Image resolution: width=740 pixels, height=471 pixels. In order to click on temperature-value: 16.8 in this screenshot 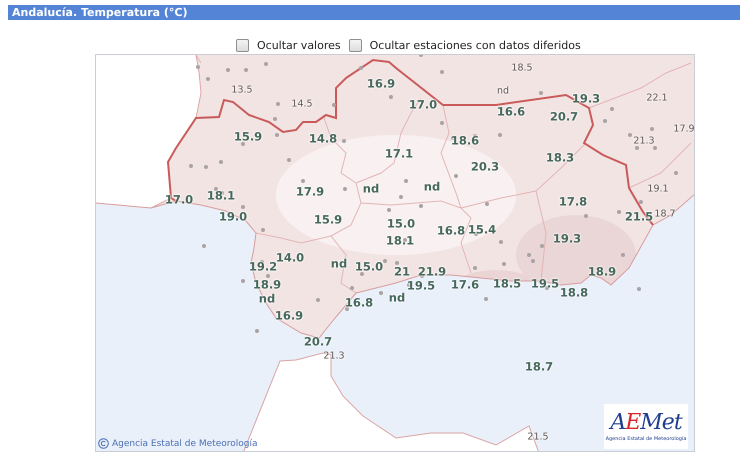, I will do `click(451, 231)`.